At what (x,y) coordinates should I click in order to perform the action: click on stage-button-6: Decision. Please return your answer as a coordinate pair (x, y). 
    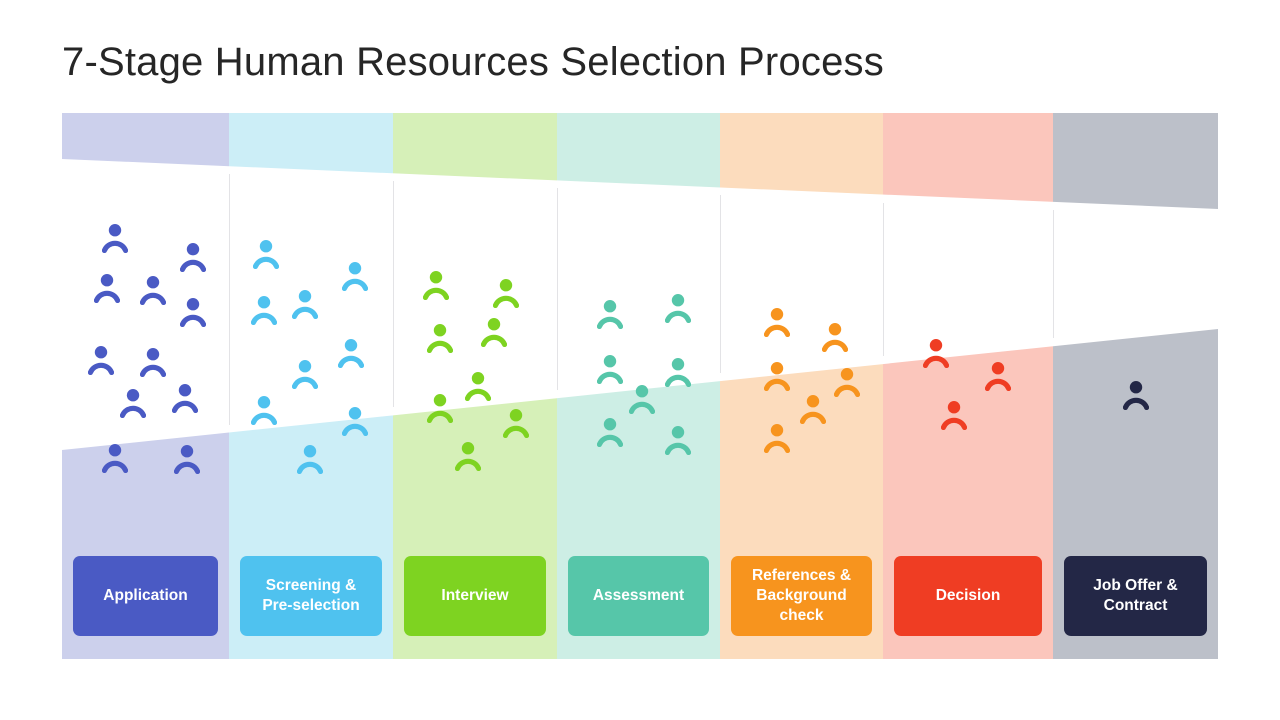
    Looking at the image, I should click on (968, 596).